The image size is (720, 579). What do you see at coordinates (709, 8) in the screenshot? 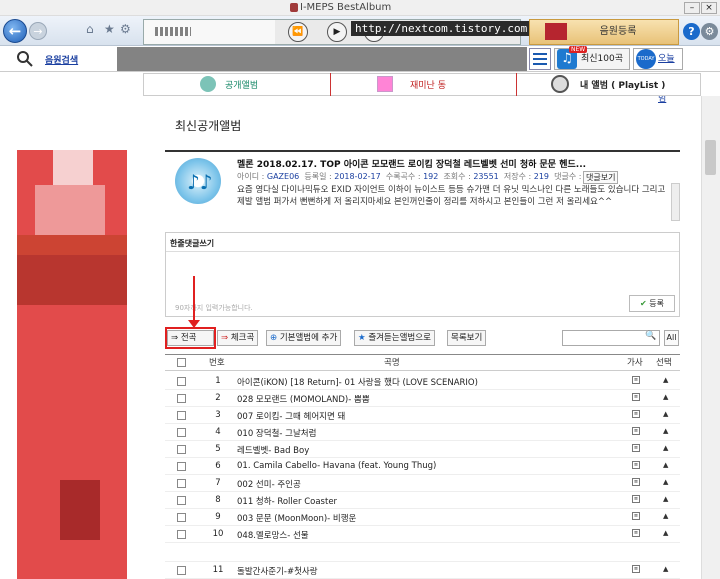
I see `close-button: ×` at bounding box center [709, 8].